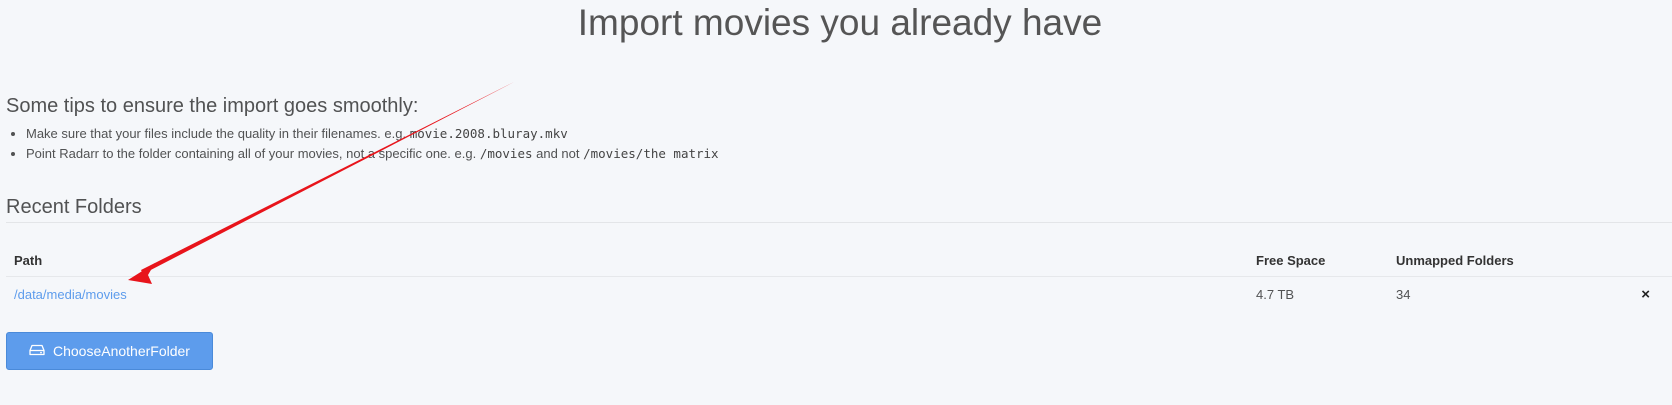 This screenshot has height=405, width=1672. Describe the element at coordinates (627, 260) in the screenshot. I see `column-header-path: Path` at that location.